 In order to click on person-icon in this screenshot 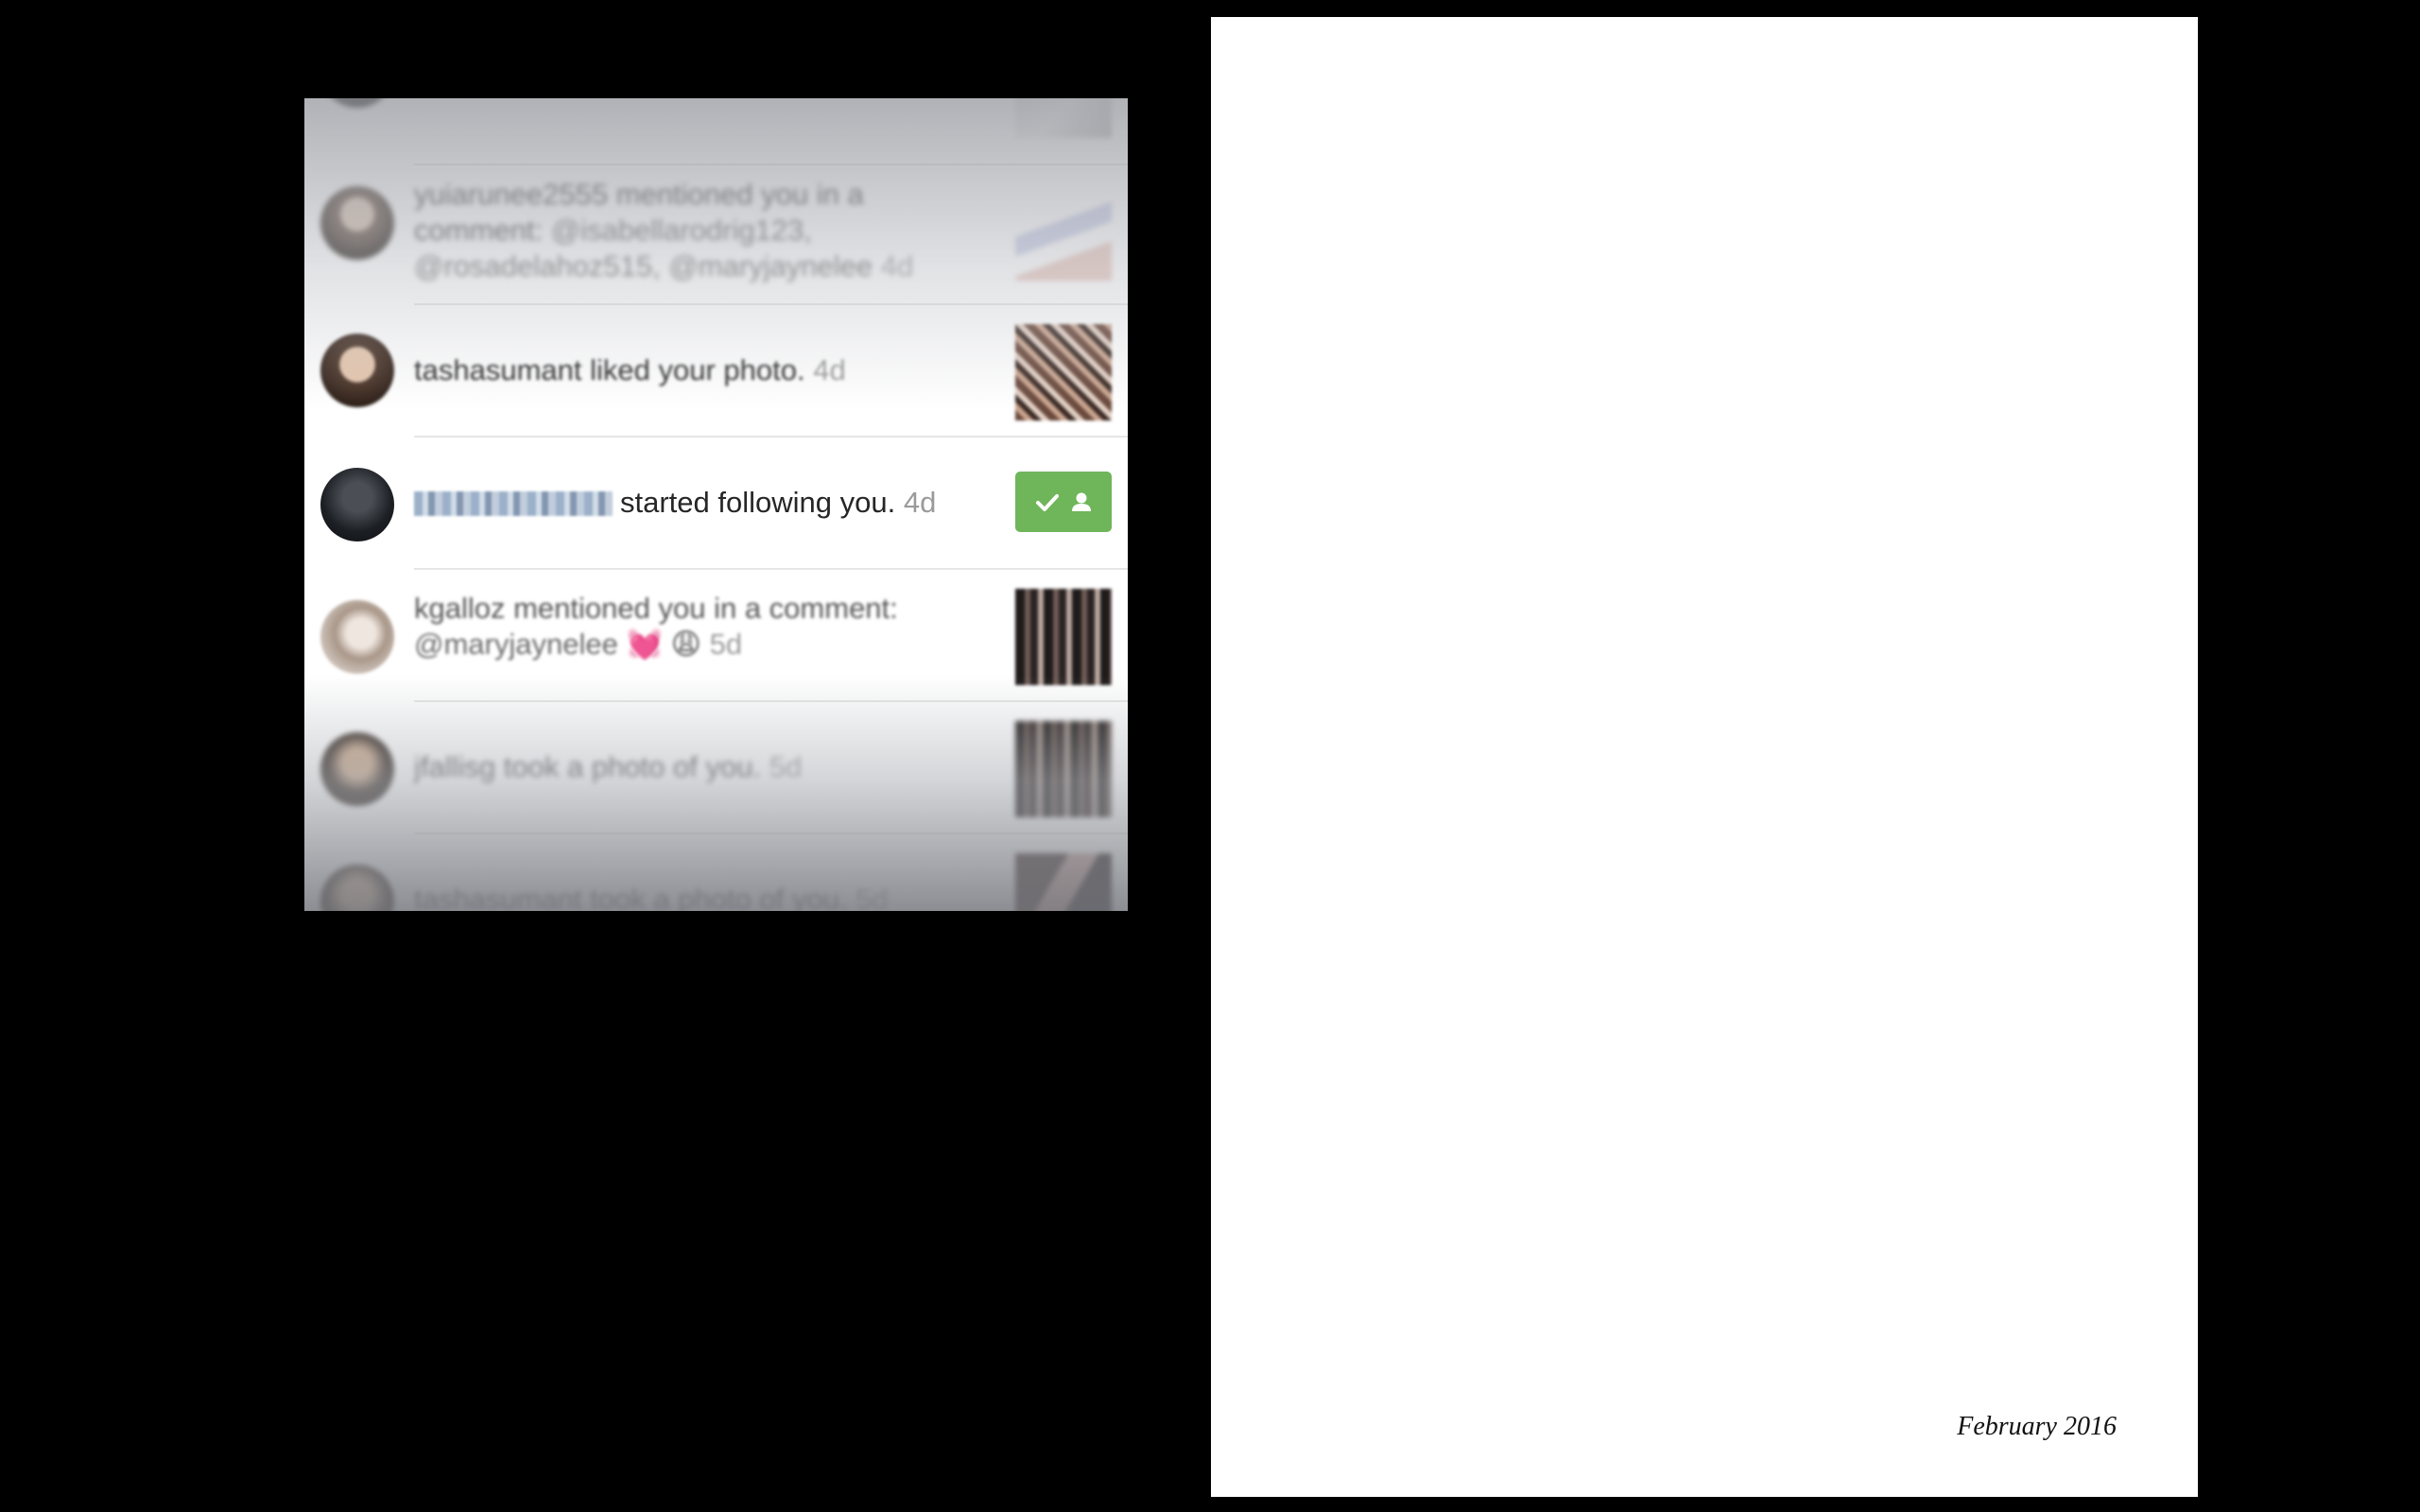, I will do `click(1082, 498)`.